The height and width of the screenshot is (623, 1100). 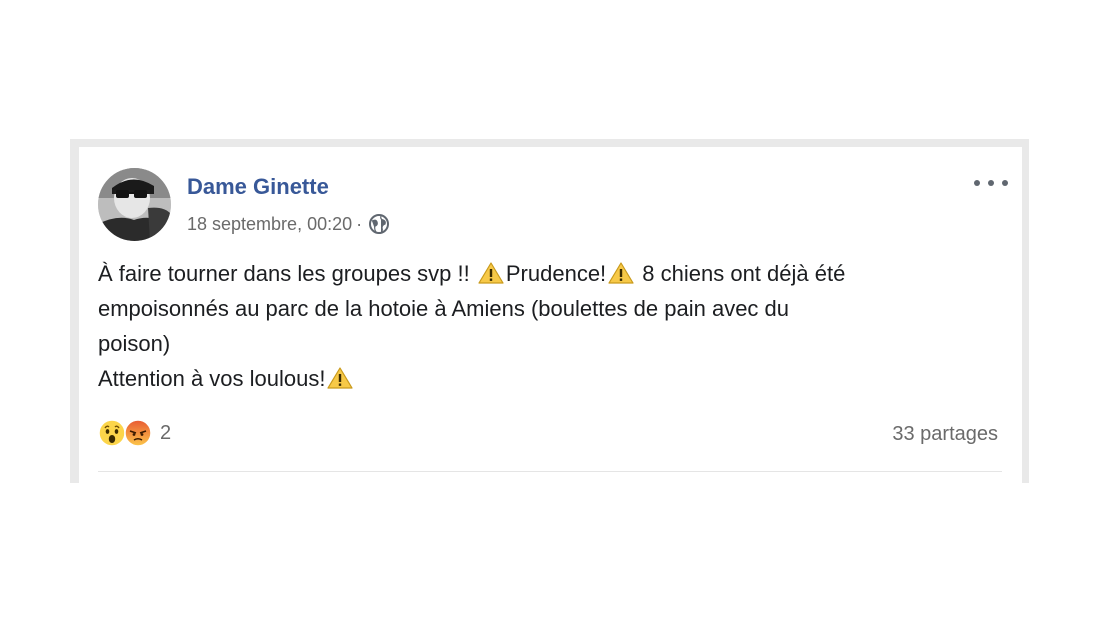 What do you see at coordinates (945, 434) in the screenshot?
I see `shares-count: 33 partages` at bounding box center [945, 434].